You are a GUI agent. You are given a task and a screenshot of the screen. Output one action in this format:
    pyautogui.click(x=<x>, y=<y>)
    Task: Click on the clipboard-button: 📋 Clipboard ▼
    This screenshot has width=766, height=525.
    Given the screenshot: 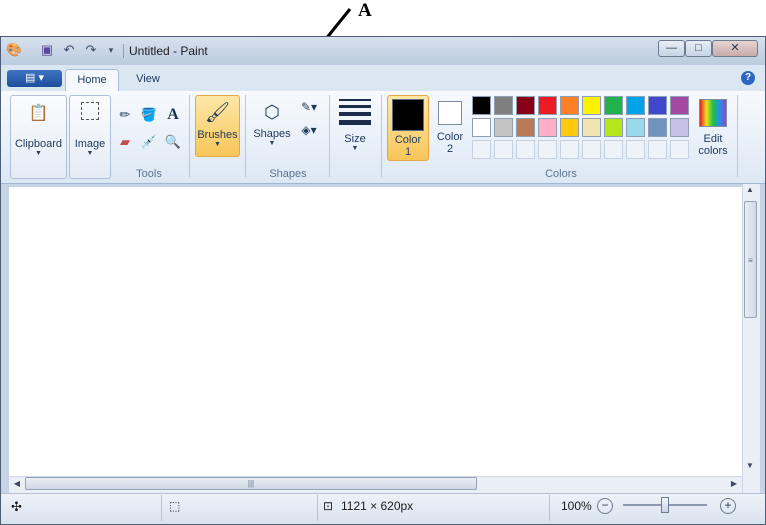 What is the action you would take?
    pyautogui.click(x=38, y=137)
    